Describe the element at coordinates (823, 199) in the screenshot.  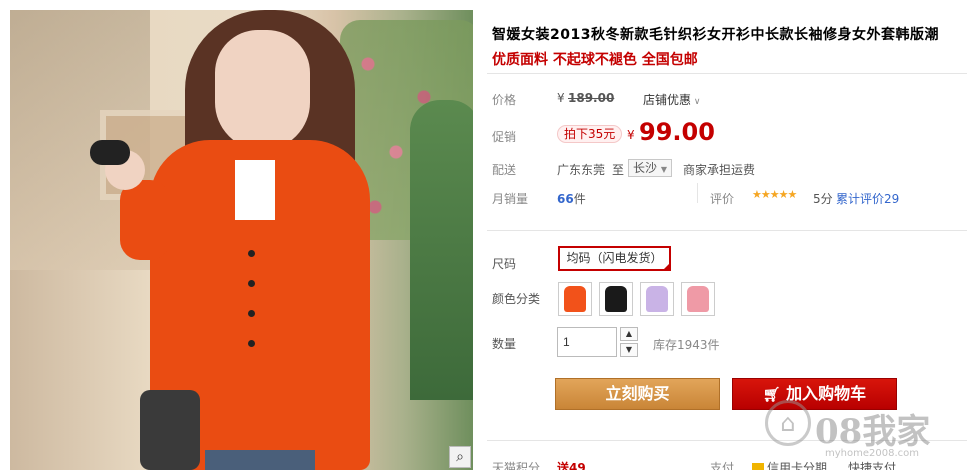
I see `rating-score: 5分` at that location.